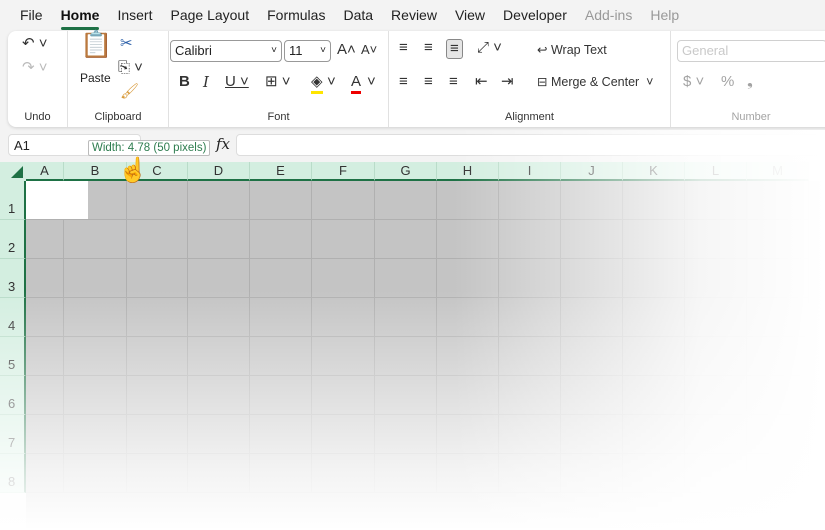  Describe the element at coordinates (219, 473) in the screenshot. I see `cell-D8` at that location.